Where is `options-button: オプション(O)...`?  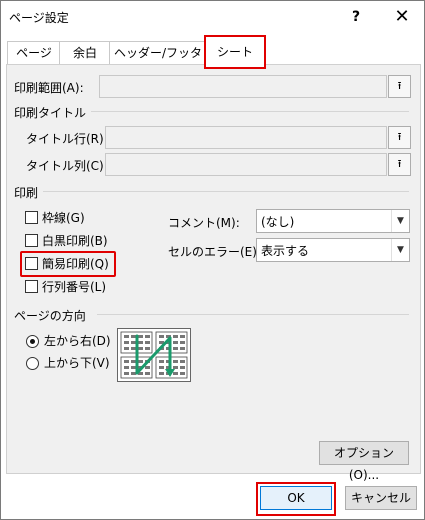
options-button: オプション(O)... is located at coordinates (364, 461).